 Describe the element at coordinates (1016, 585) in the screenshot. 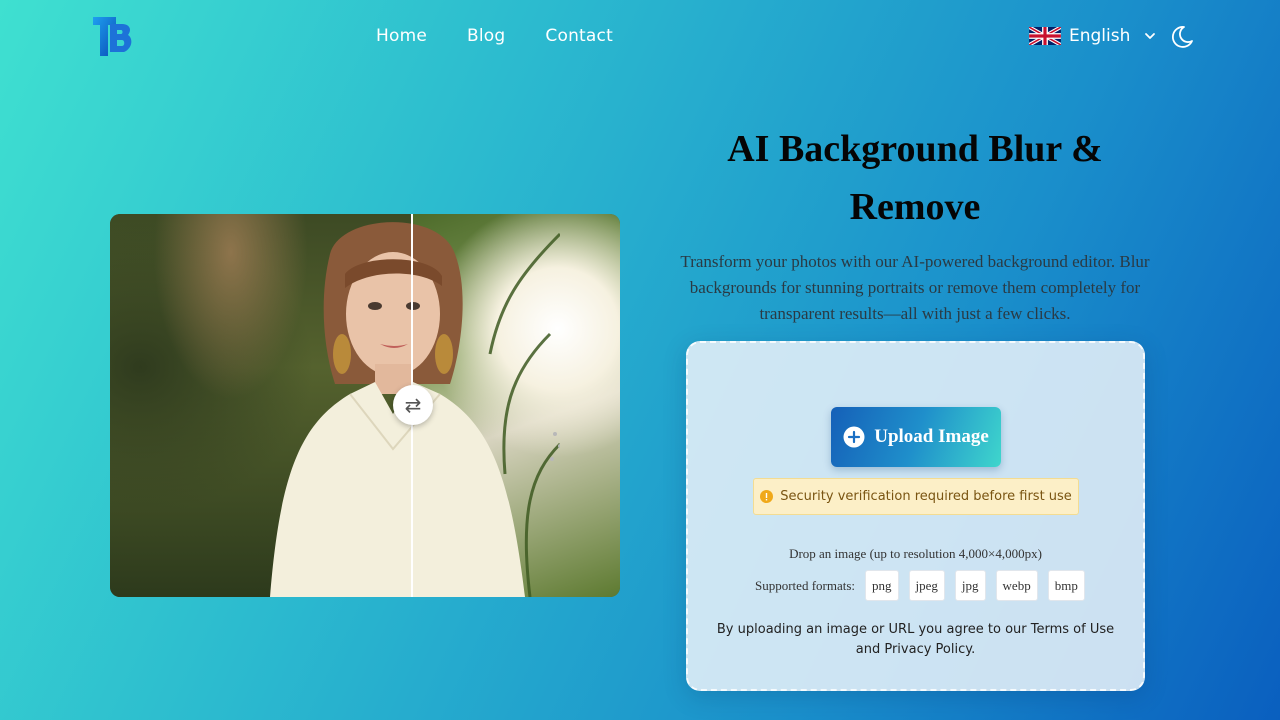

I see `format-chip-webp: webp` at that location.